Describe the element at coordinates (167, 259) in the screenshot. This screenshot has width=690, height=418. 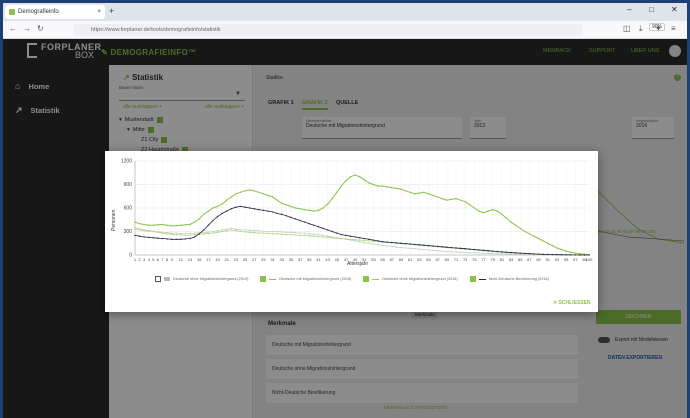
I see `x-tick-label: 8` at that location.